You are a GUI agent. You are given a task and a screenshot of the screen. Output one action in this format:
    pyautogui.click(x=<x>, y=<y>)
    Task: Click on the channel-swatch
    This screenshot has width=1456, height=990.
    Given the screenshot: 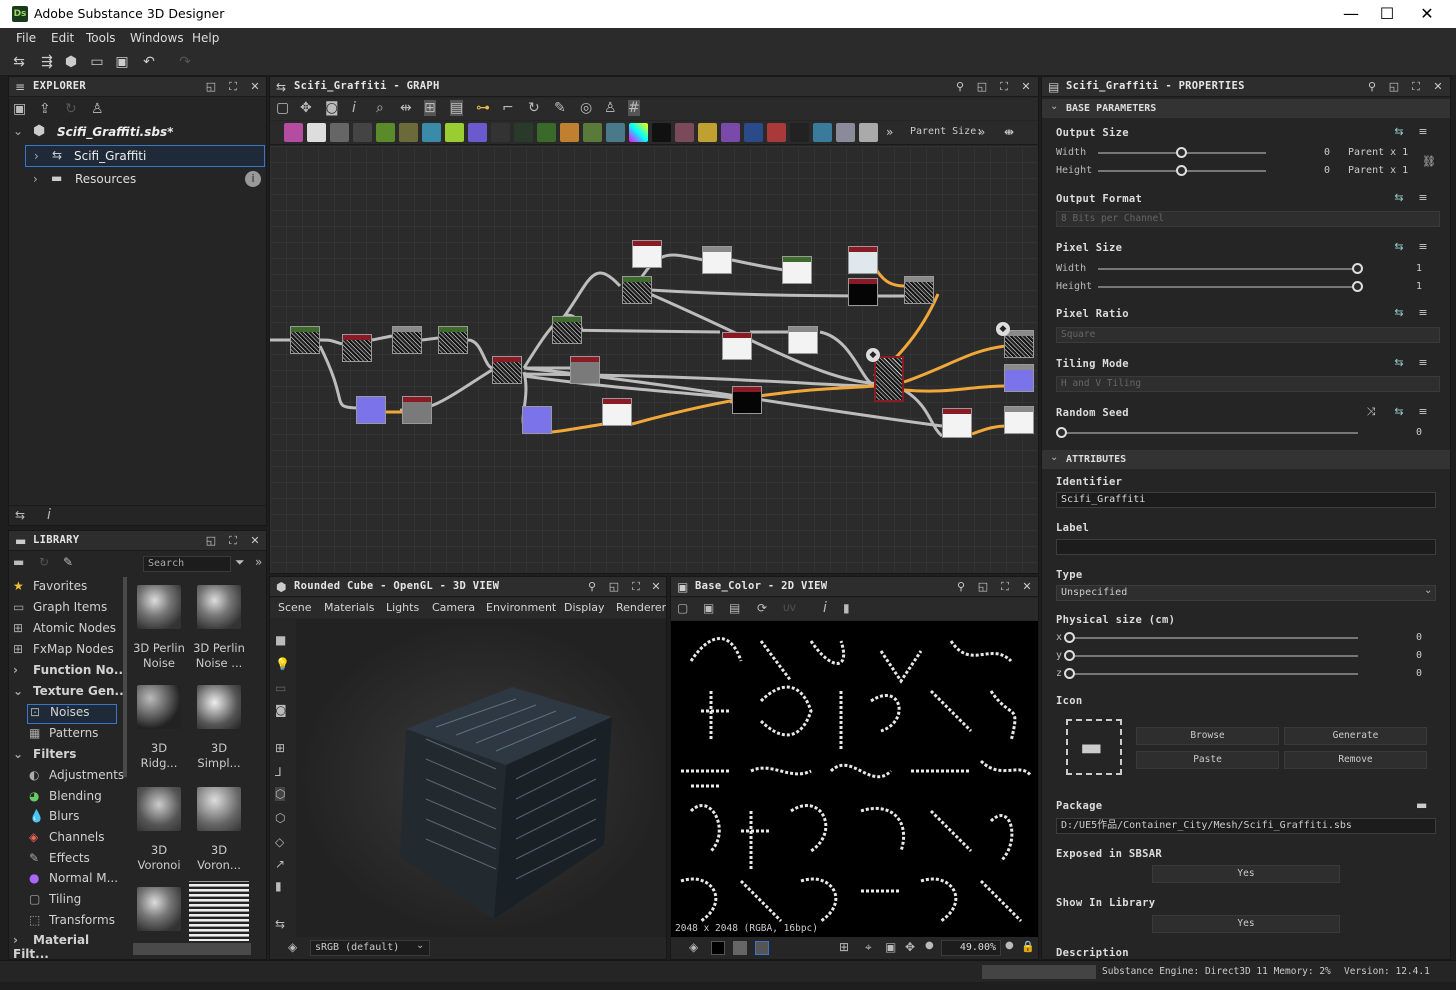 What is the action you would take?
    pyautogui.click(x=762, y=948)
    